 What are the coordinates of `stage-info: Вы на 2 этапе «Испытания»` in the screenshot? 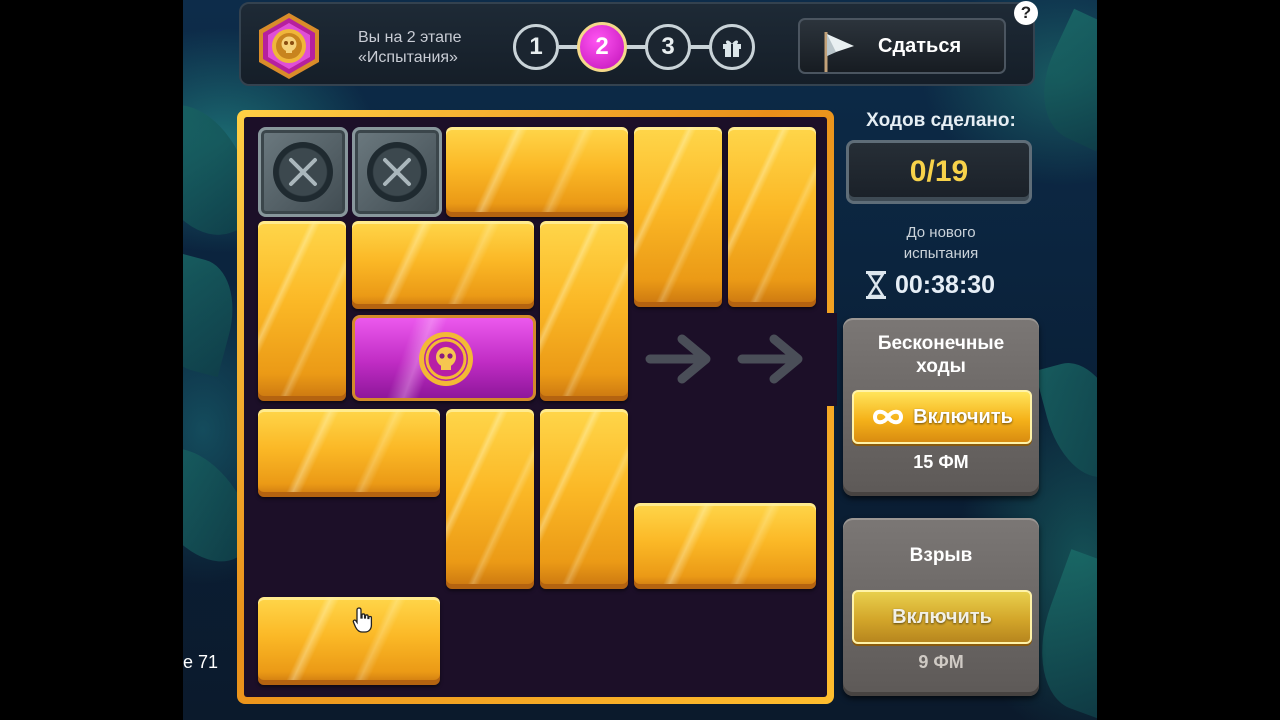 It's located at (410, 48).